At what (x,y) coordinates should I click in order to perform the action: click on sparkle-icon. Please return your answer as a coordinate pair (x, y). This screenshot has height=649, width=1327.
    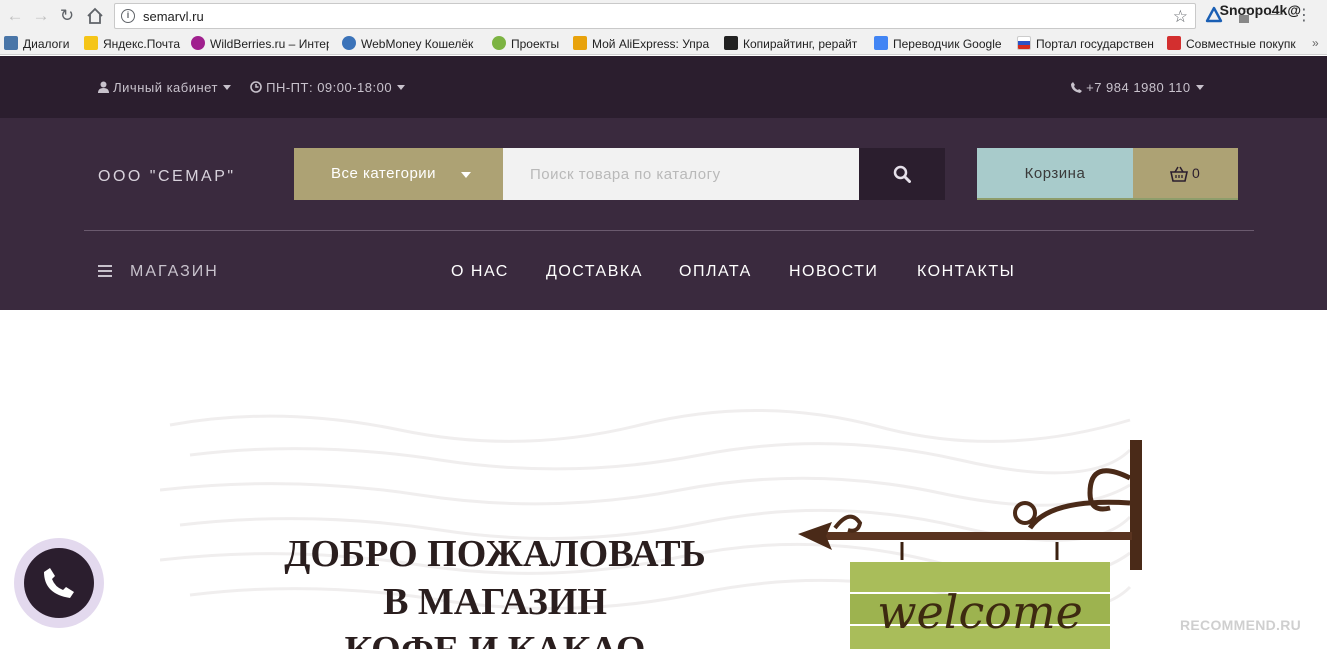
    Looking at the image, I should click on (499, 43).